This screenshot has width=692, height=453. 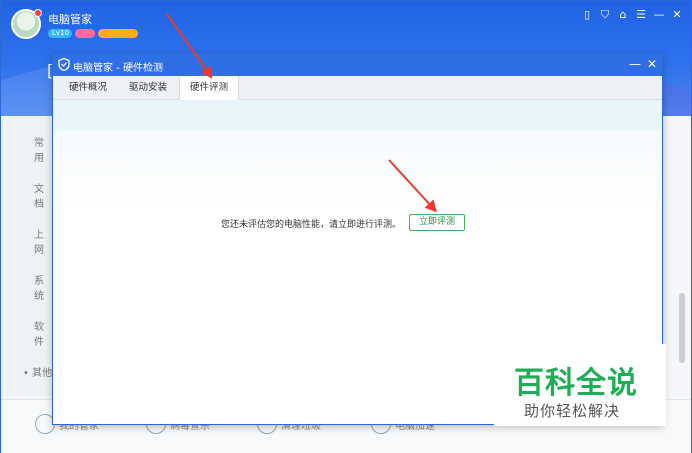 What do you see at coordinates (587, 15) in the screenshot?
I see `phone-icon: ▯` at bounding box center [587, 15].